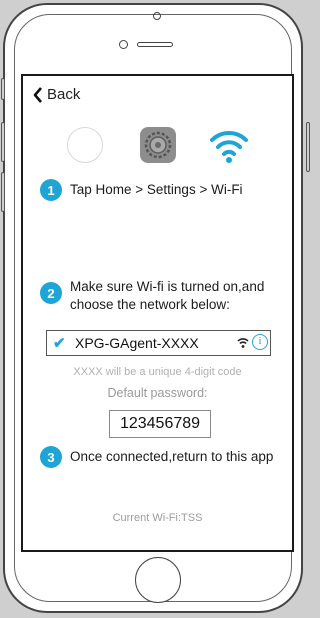 The image size is (320, 618). I want to click on settings-gear-icon, so click(158, 145).